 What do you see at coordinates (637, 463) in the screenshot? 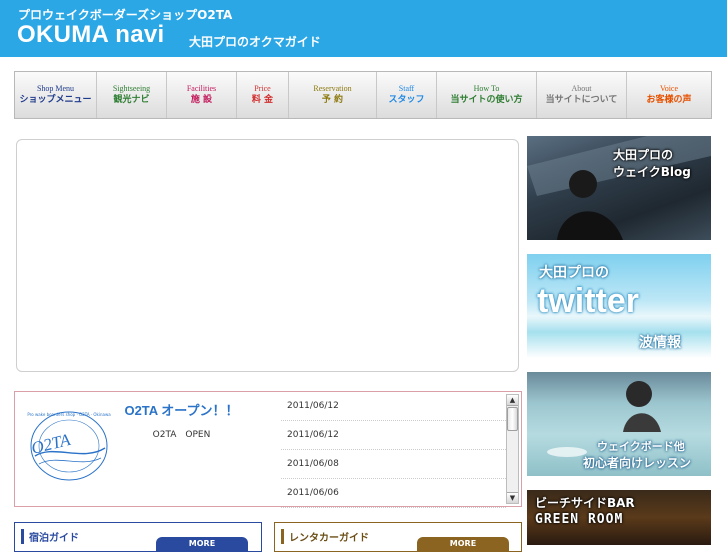
I see `lesson-banner-line2: 初心者向けレッスン` at bounding box center [637, 463].